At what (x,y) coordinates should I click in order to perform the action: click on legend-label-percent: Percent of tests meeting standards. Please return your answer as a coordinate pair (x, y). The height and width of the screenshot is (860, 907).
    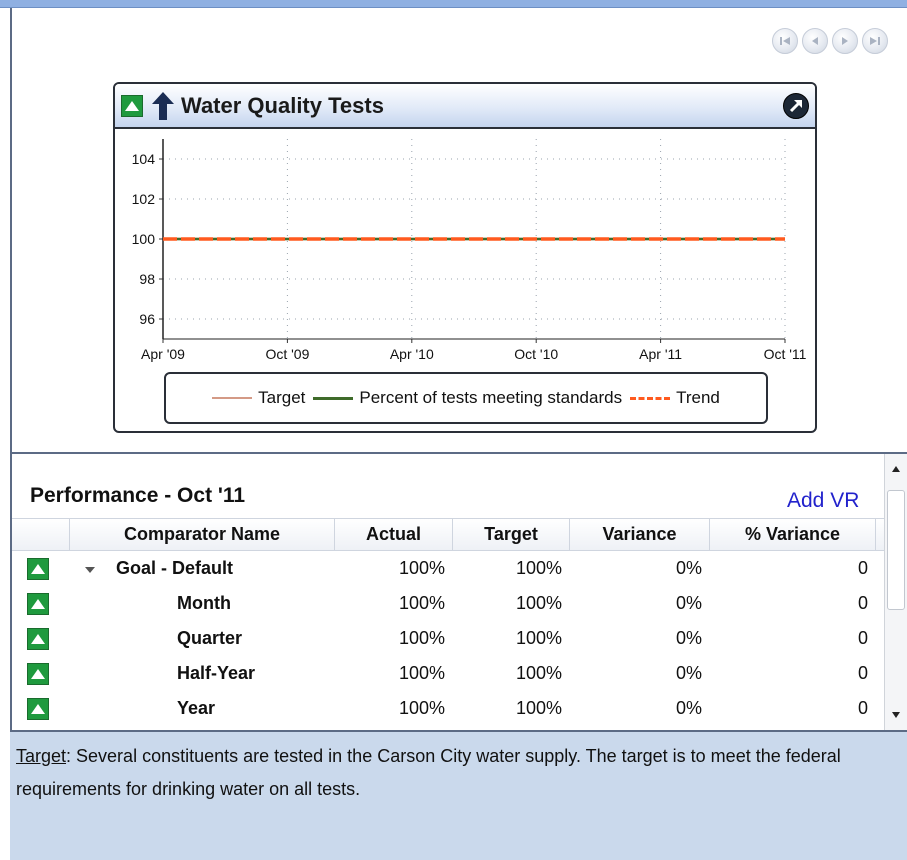
    Looking at the image, I should click on (491, 397).